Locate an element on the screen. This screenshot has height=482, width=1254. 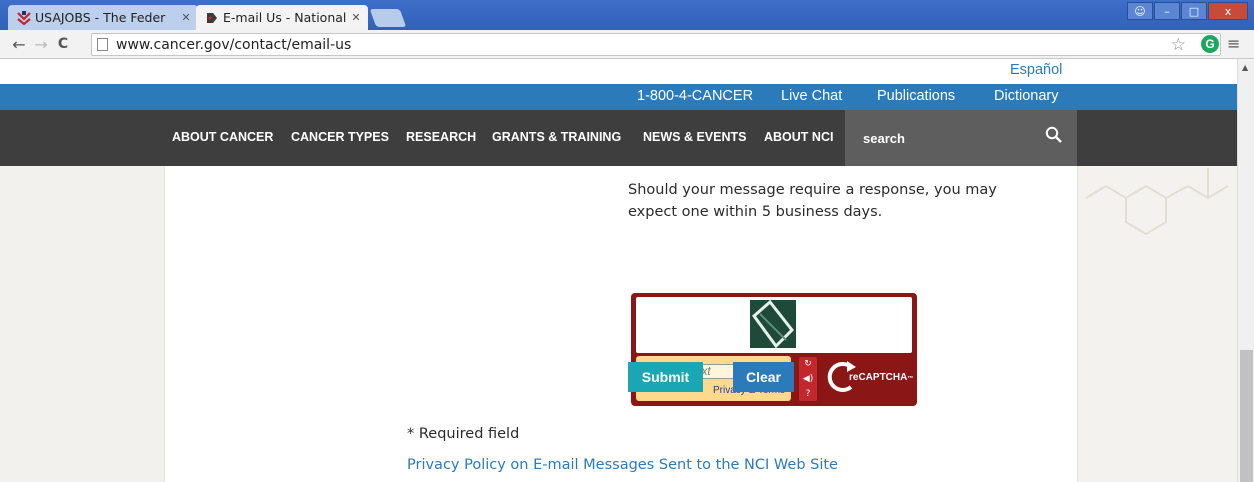
recaptcha-brand: reCAPTCHA™ is located at coordinates (881, 377).